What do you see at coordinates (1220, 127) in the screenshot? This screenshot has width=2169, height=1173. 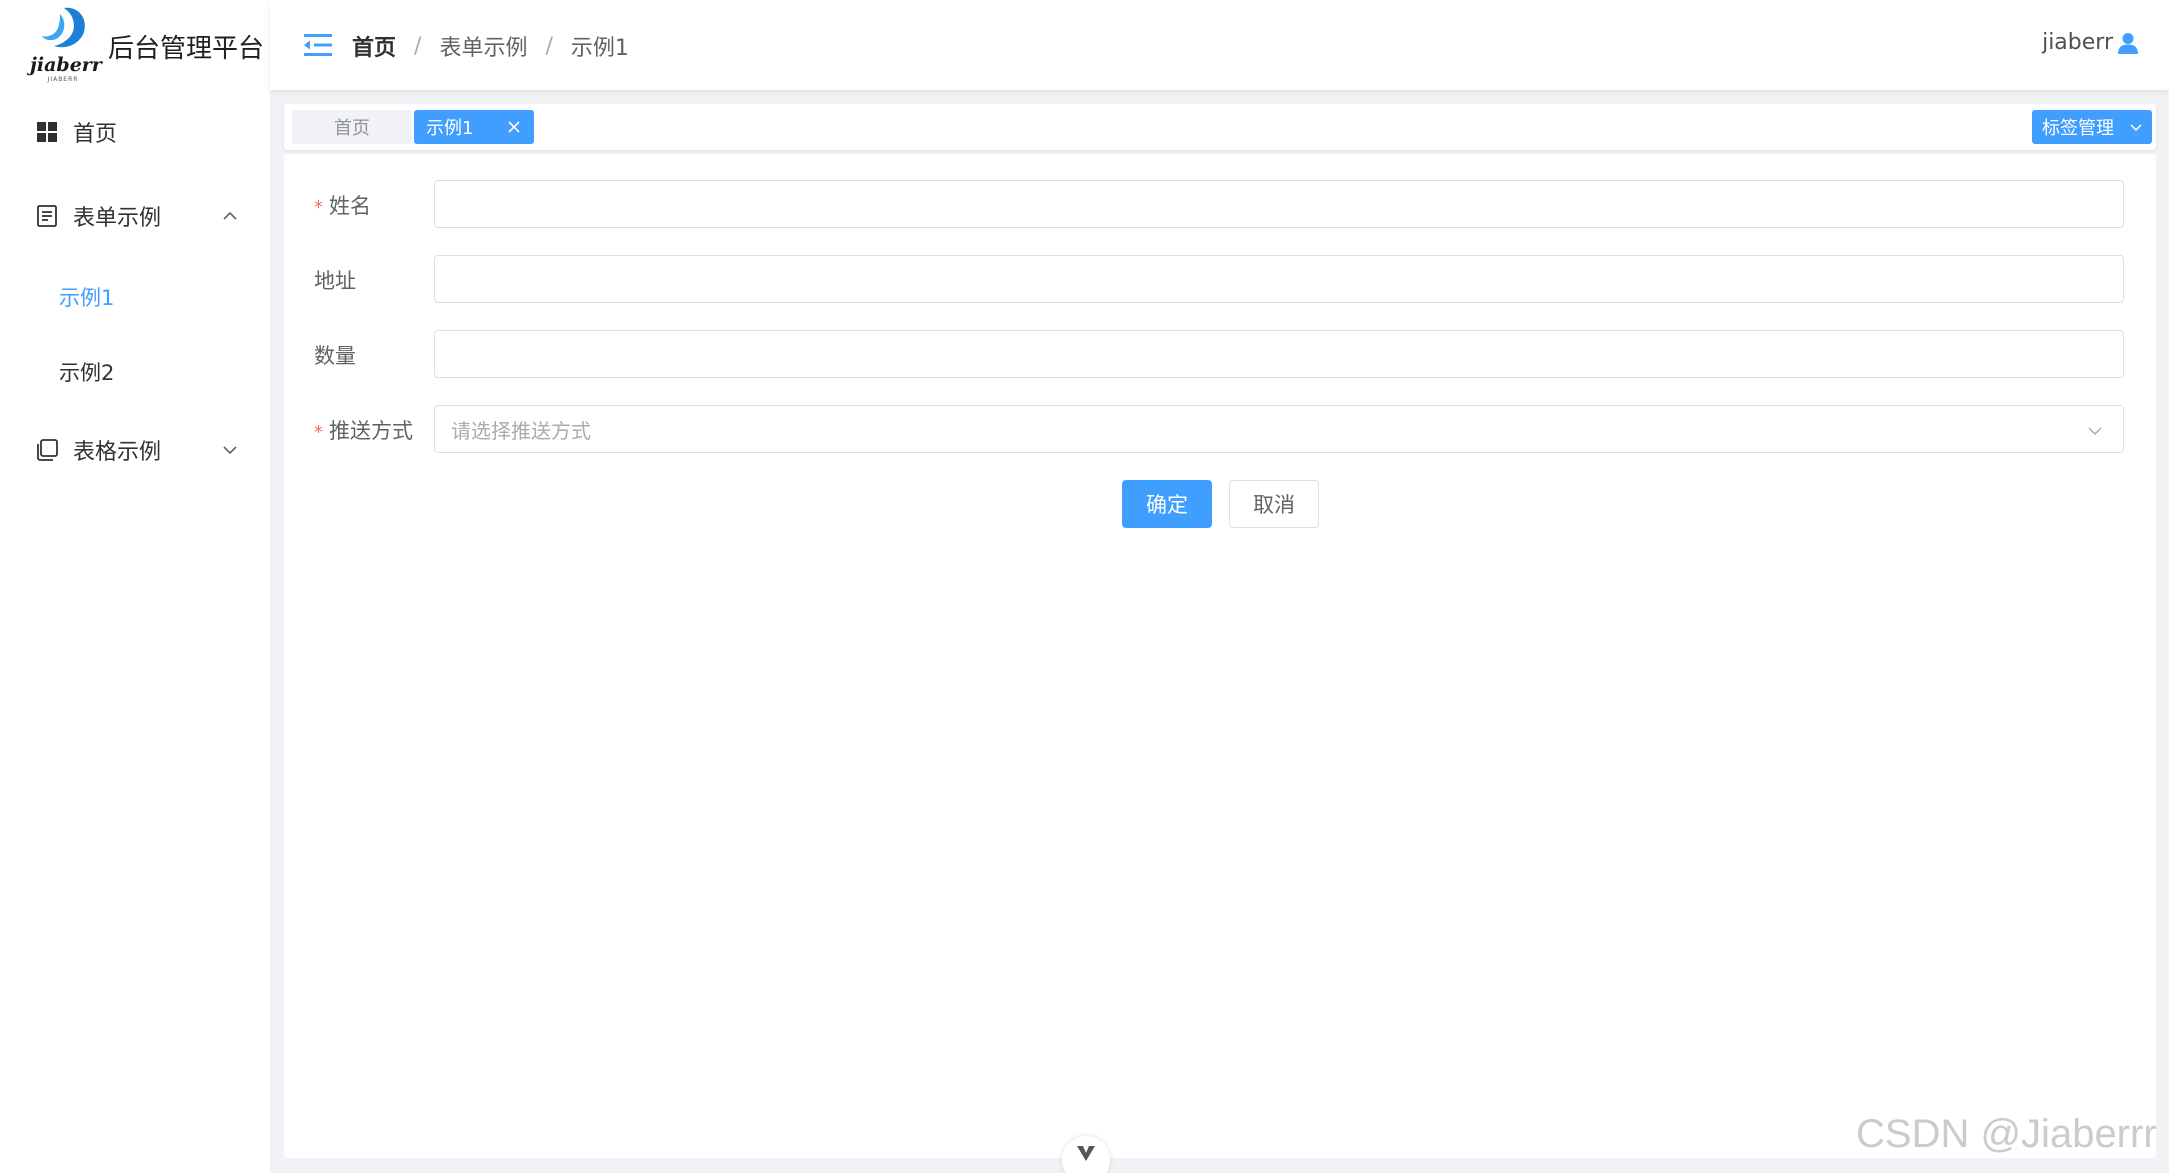 I see `tags-bar: 首页 示例1 标签管理` at bounding box center [1220, 127].